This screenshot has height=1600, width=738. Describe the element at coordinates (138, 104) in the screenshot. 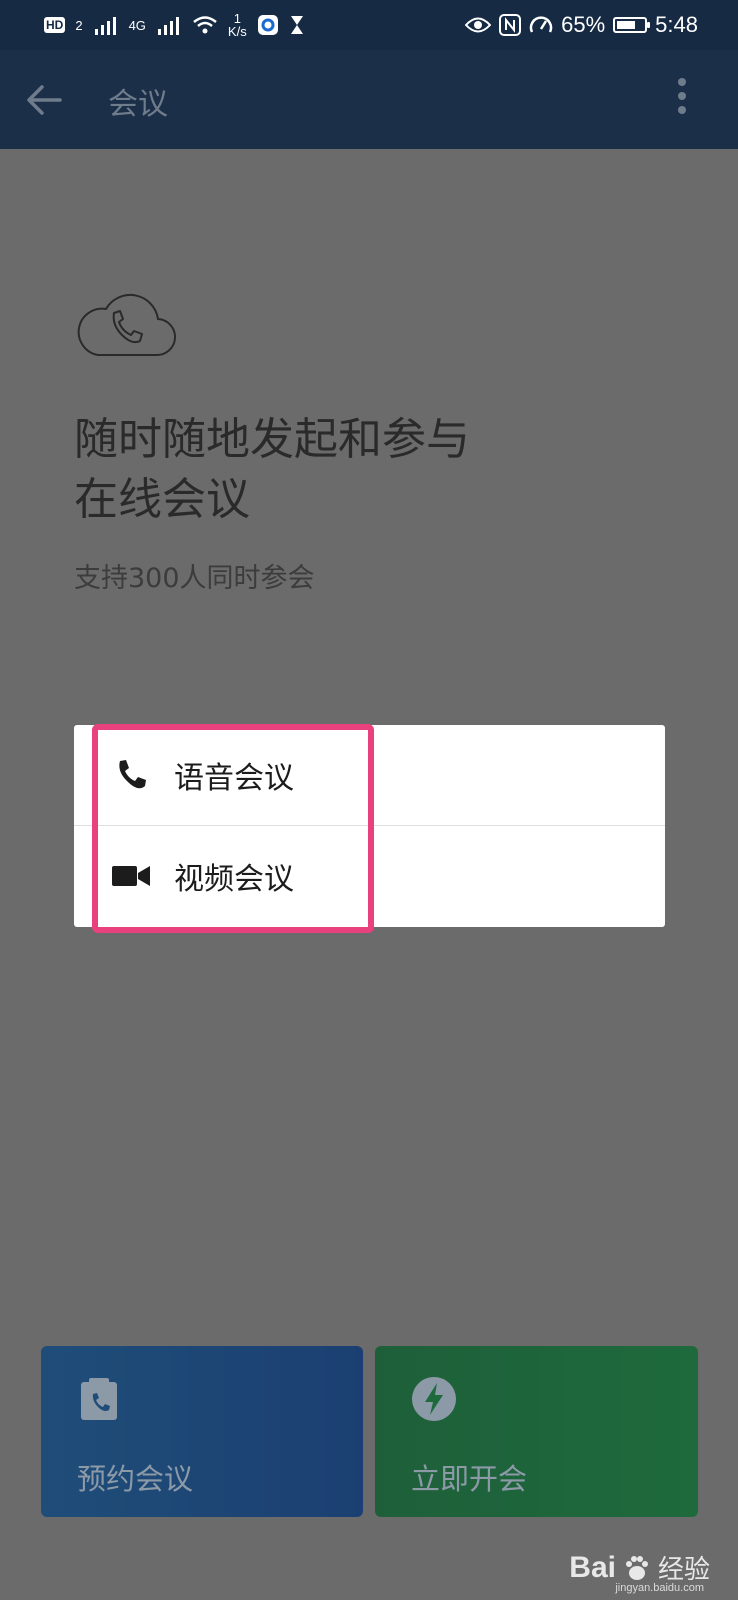

I see `page-title: 会议` at that location.